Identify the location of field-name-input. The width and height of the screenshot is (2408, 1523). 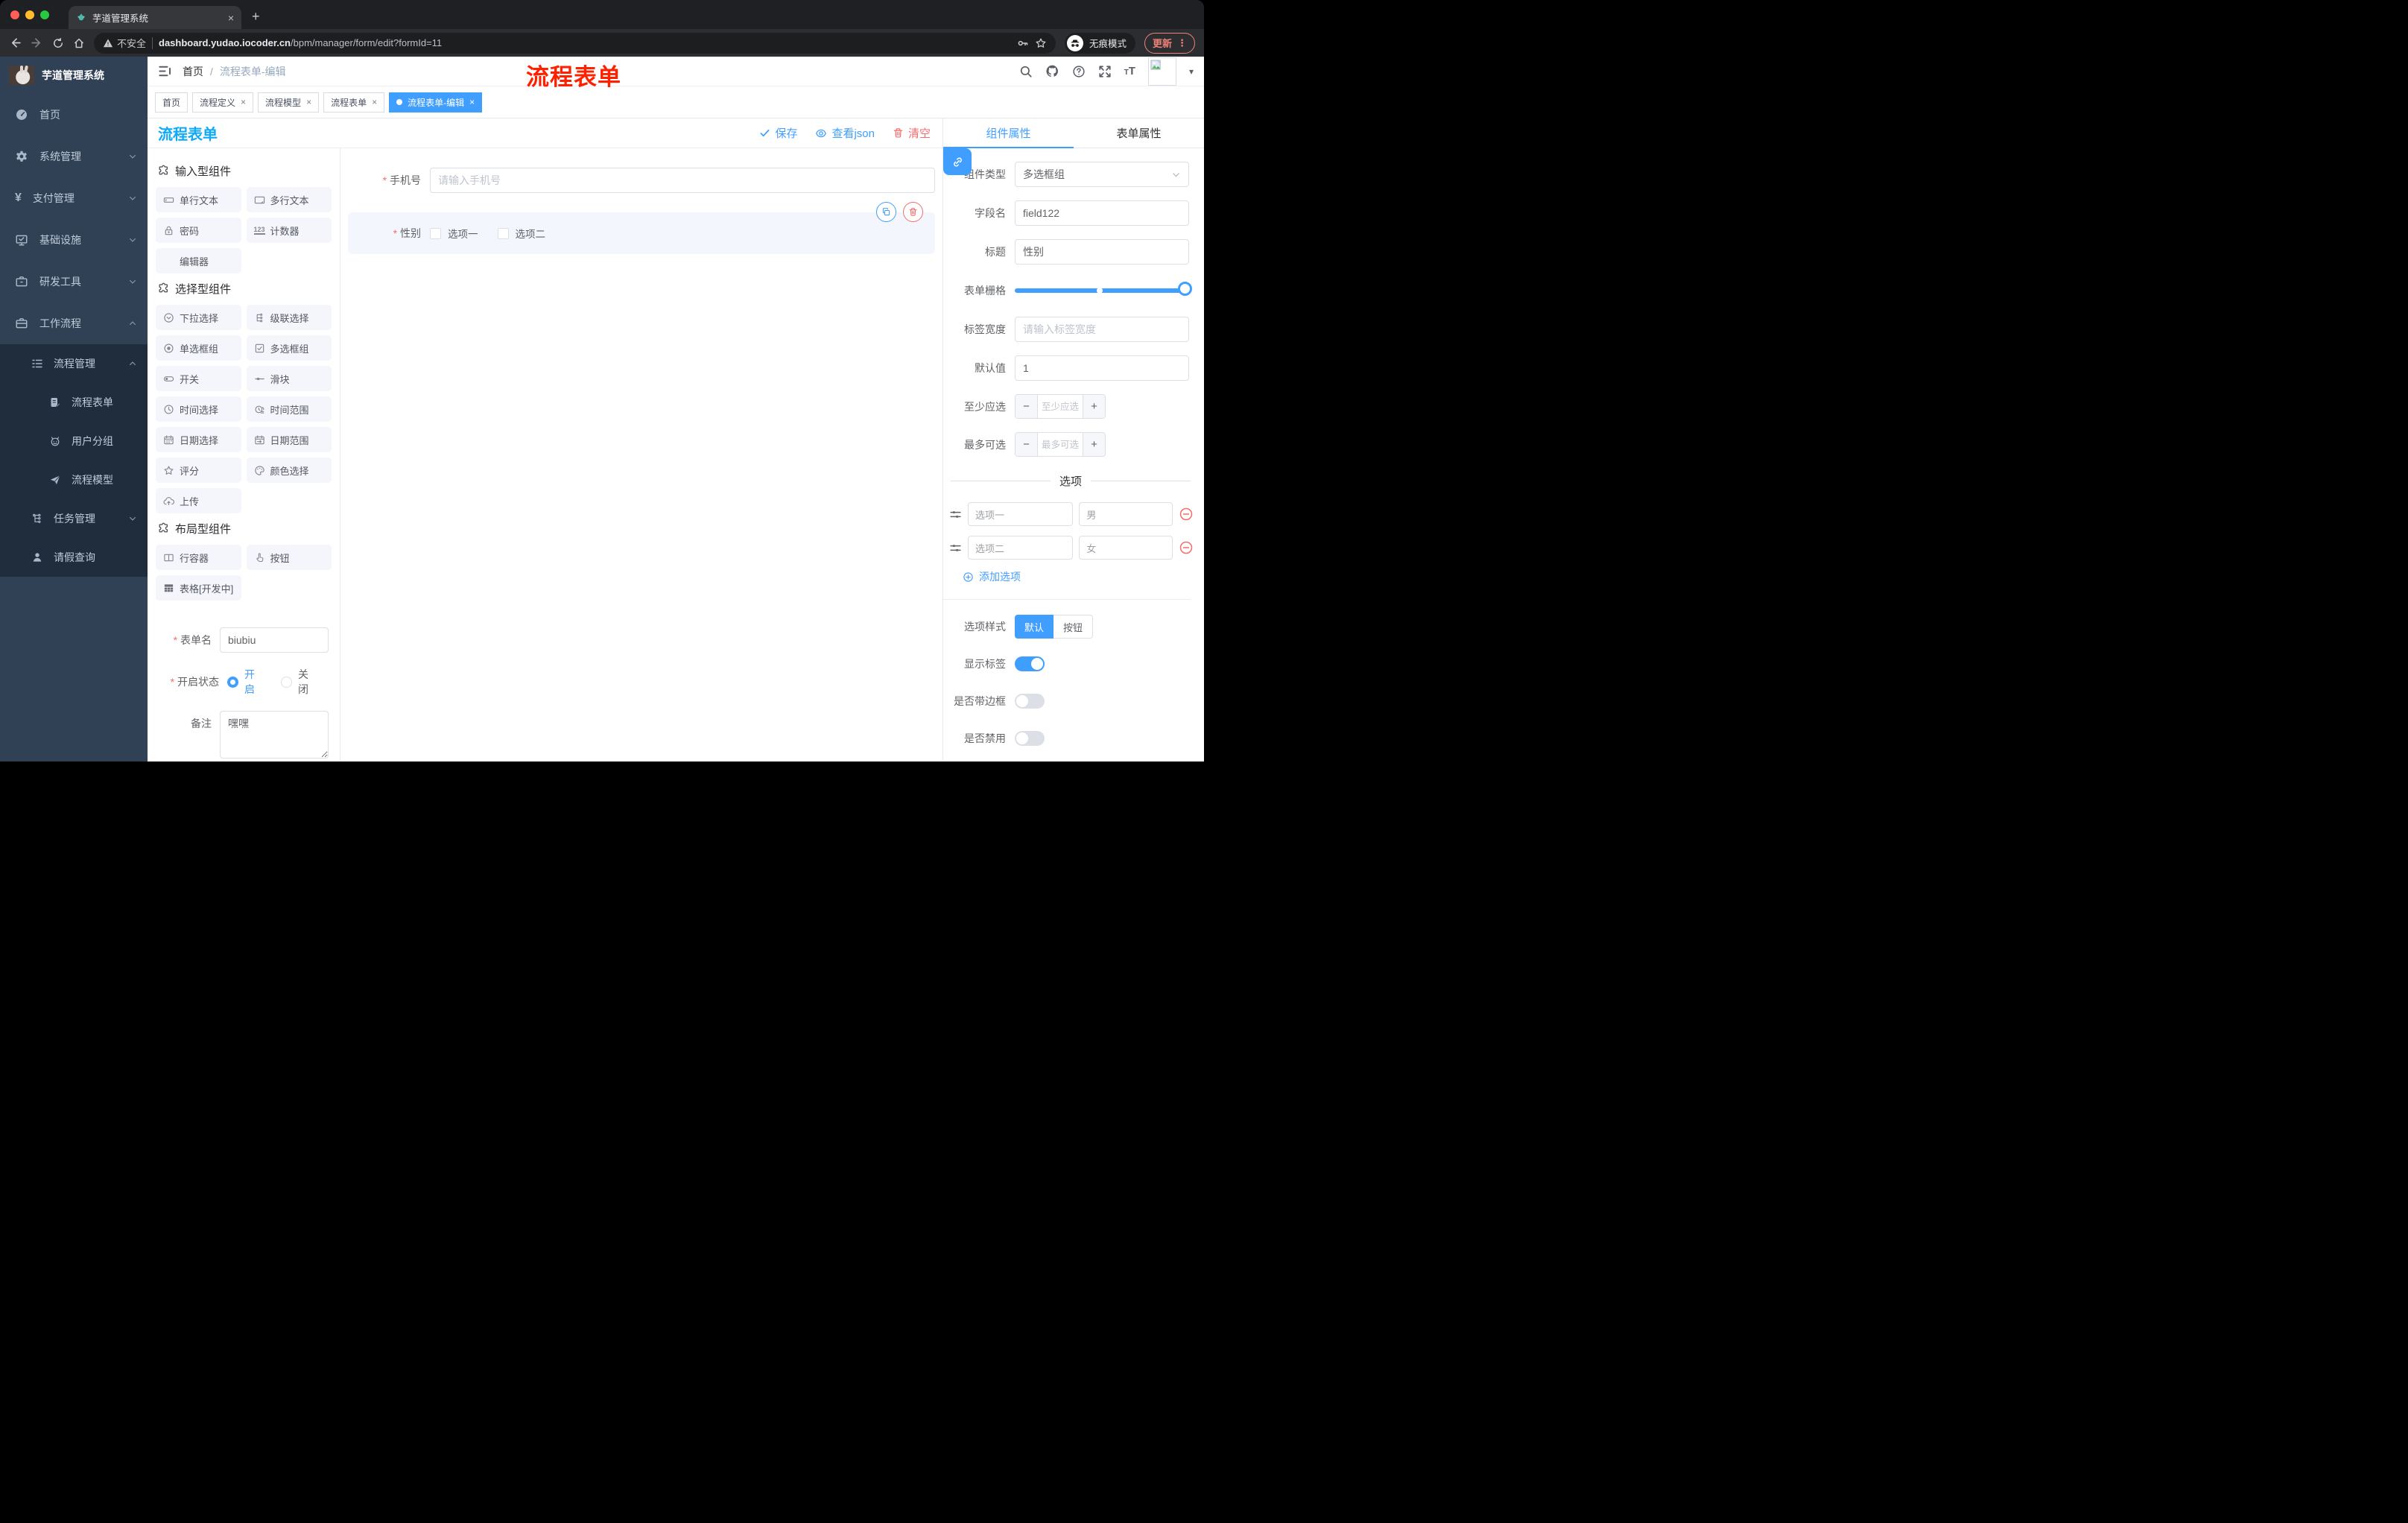
(1102, 213).